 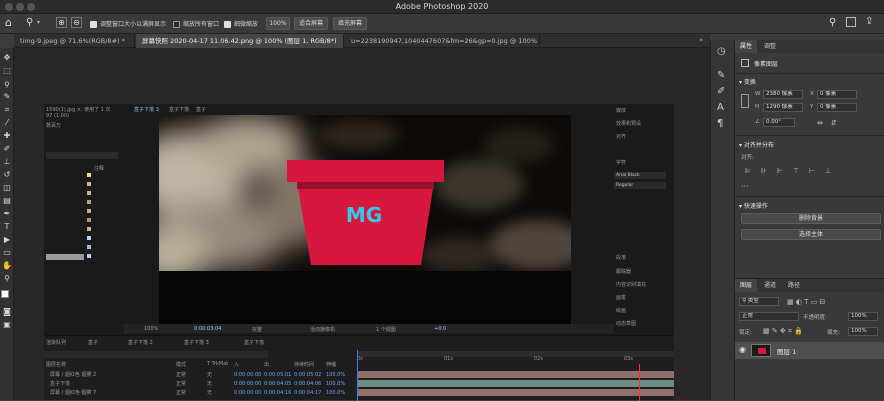 What do you see at coordinates (257, 329) in the screenshot?
I see `viewer-resolution: 完整` at bounding box center [257, 329].